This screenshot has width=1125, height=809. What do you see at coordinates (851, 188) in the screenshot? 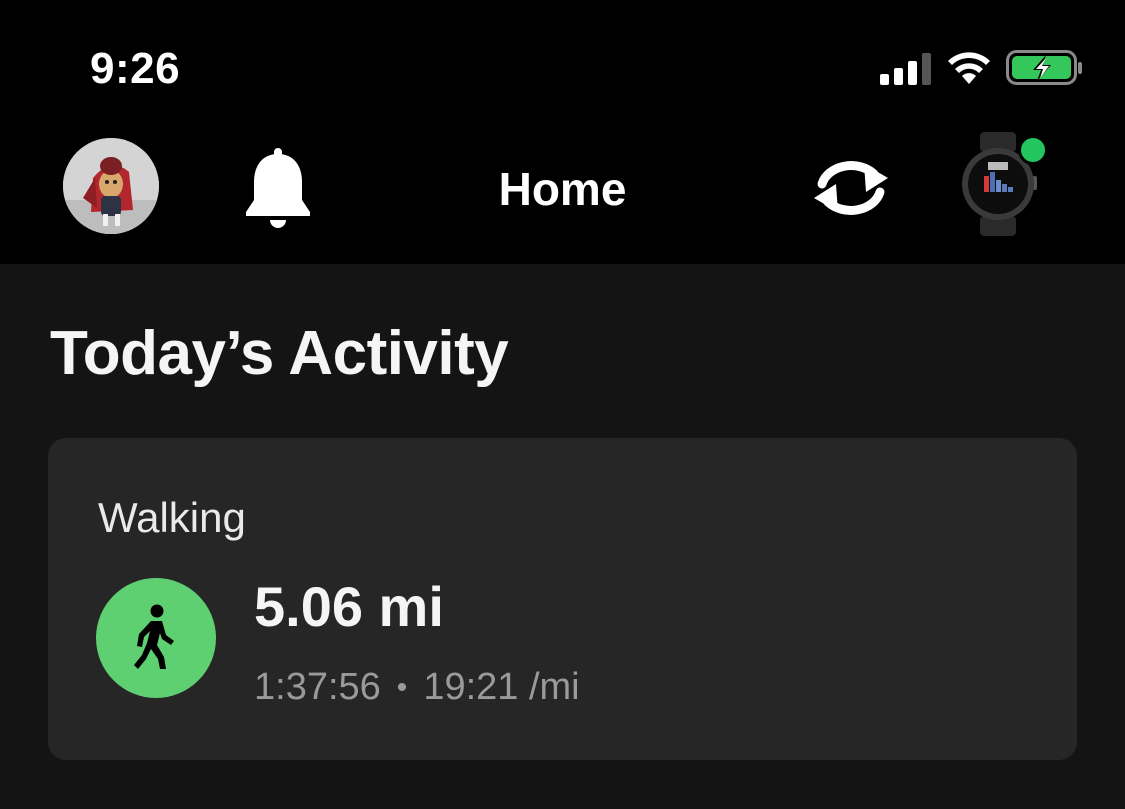
I see `sync-icon` at bounding box center [851, 188].